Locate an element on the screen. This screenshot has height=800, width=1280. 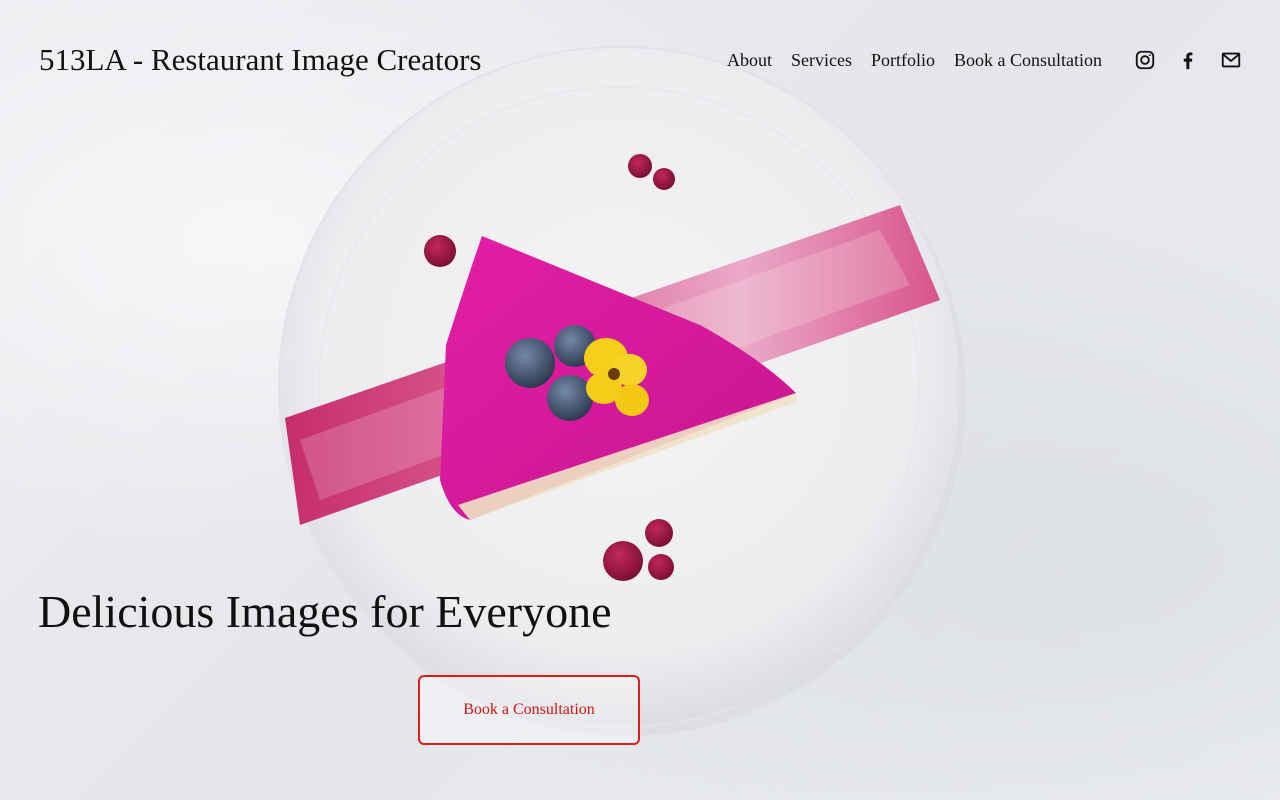
nav-link-services: Services is located at coordinates (821, 60).